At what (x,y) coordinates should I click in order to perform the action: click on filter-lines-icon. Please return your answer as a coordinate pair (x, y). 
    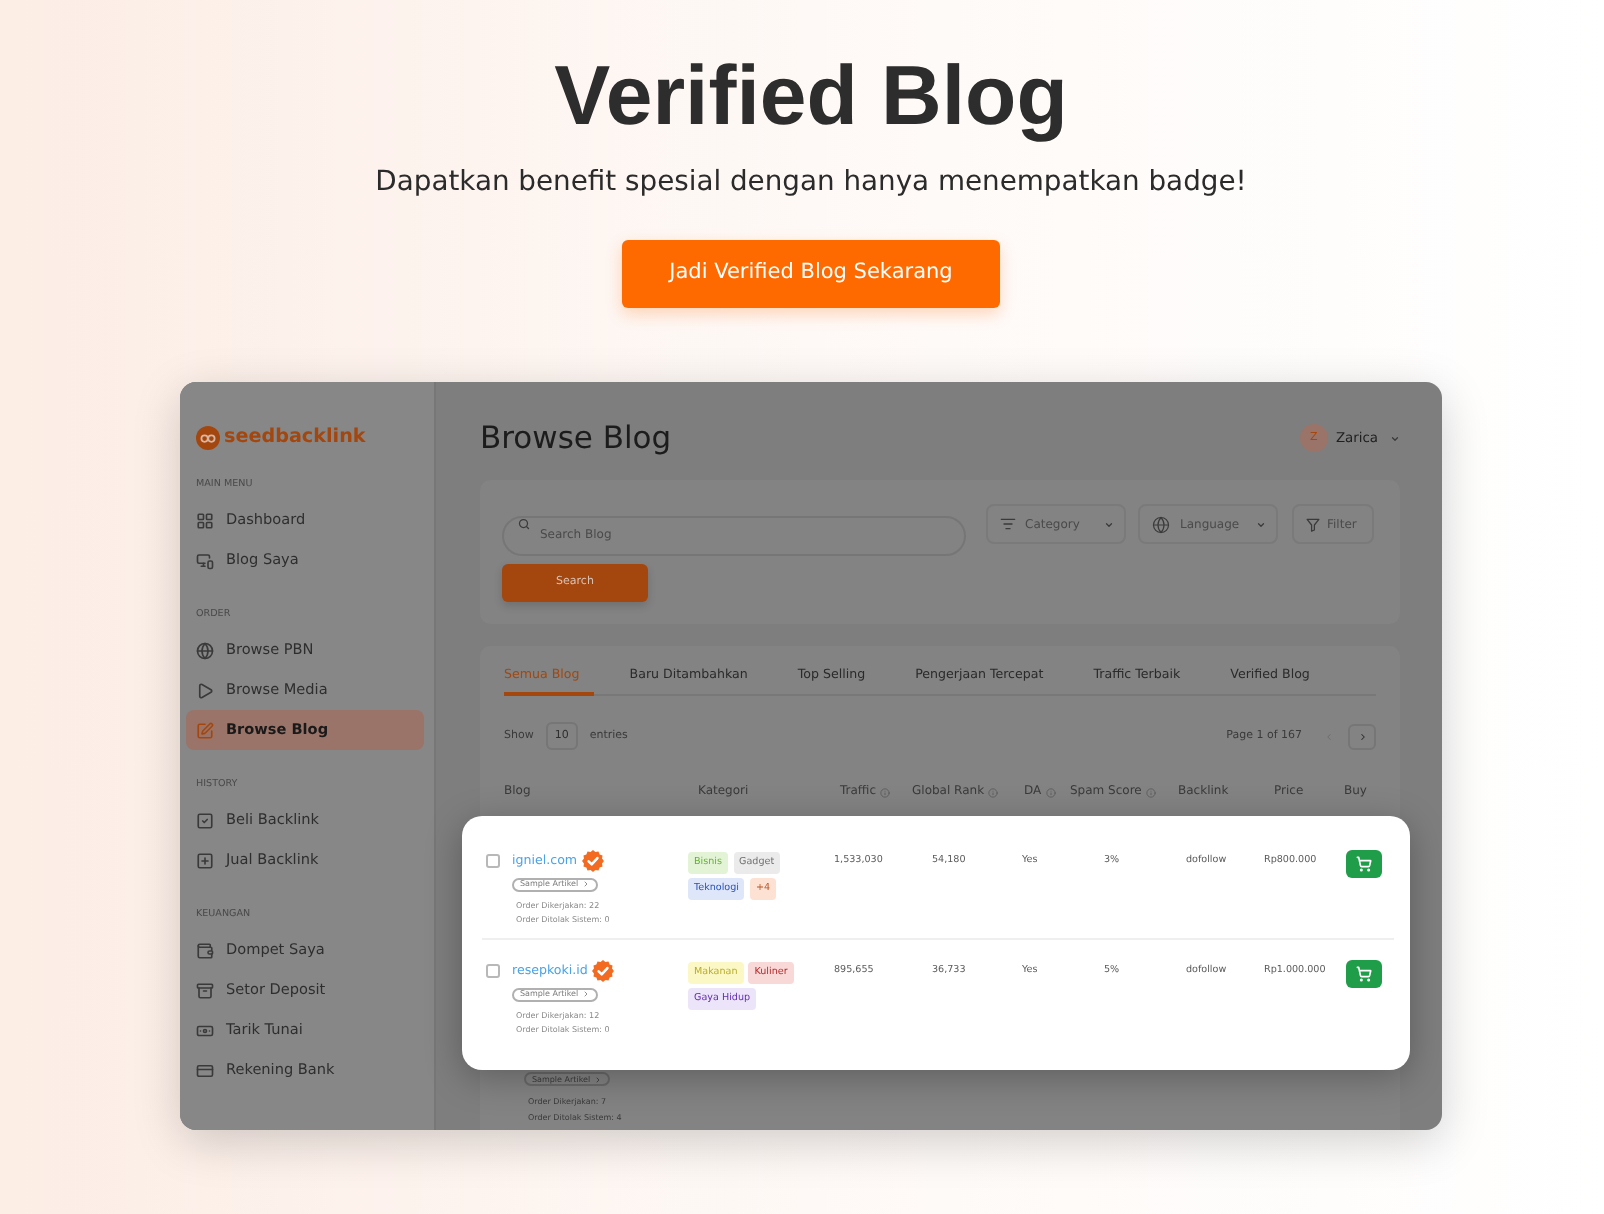
    Looking at the image, I should click on (1007, 524).